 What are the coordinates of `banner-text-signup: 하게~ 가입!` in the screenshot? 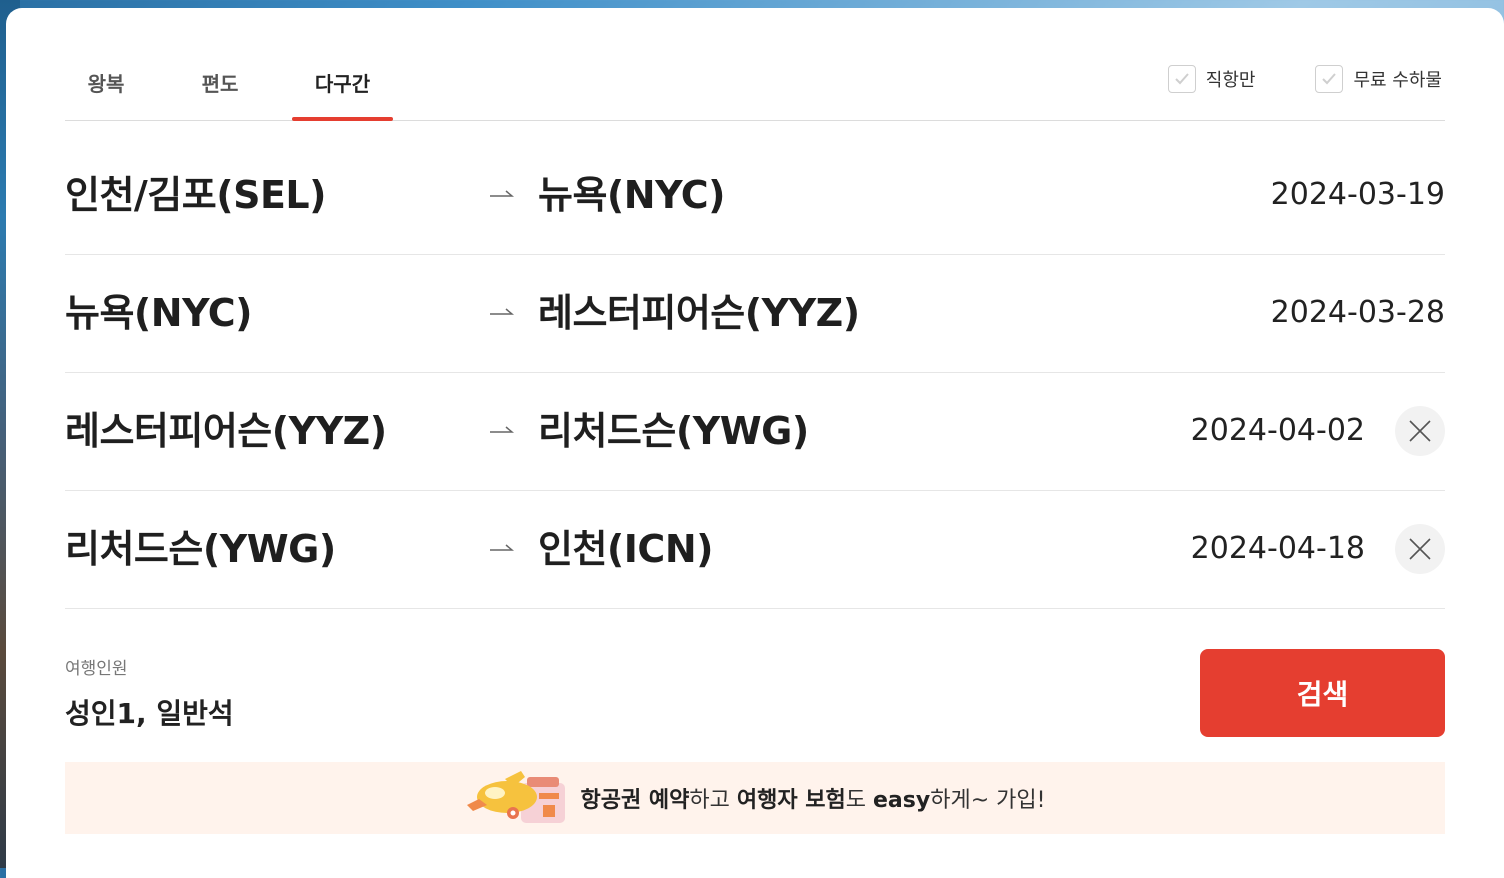 It's located at (988, 800).